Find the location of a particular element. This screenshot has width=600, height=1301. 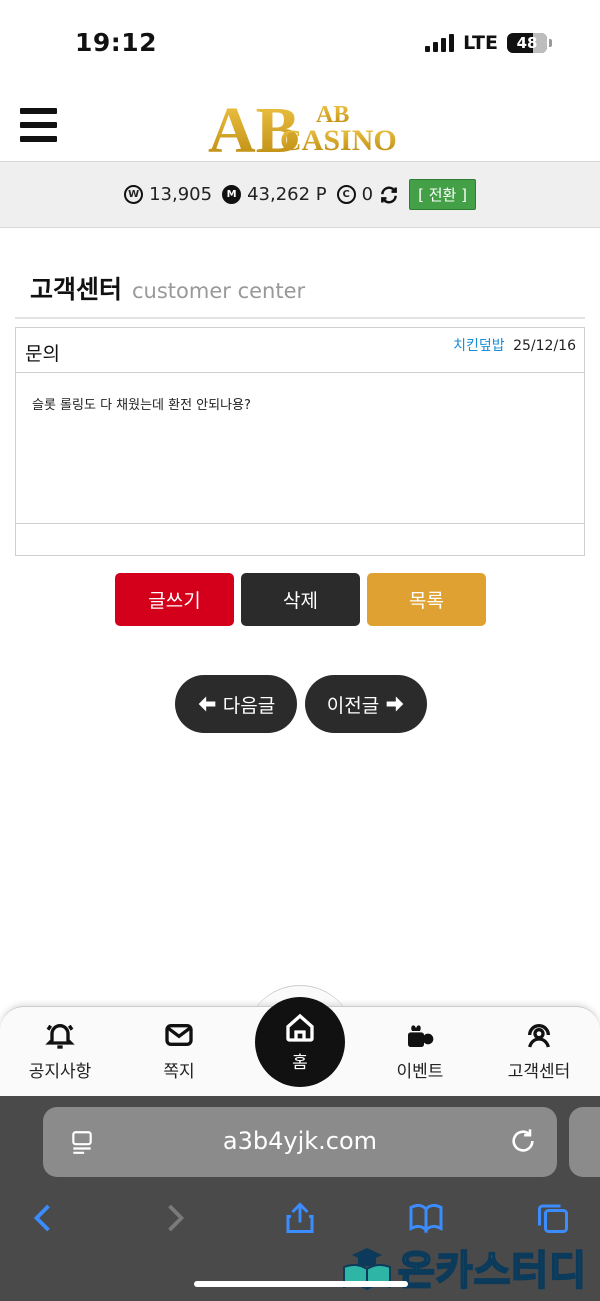

home-icon is located at coordinates (300, 1027).